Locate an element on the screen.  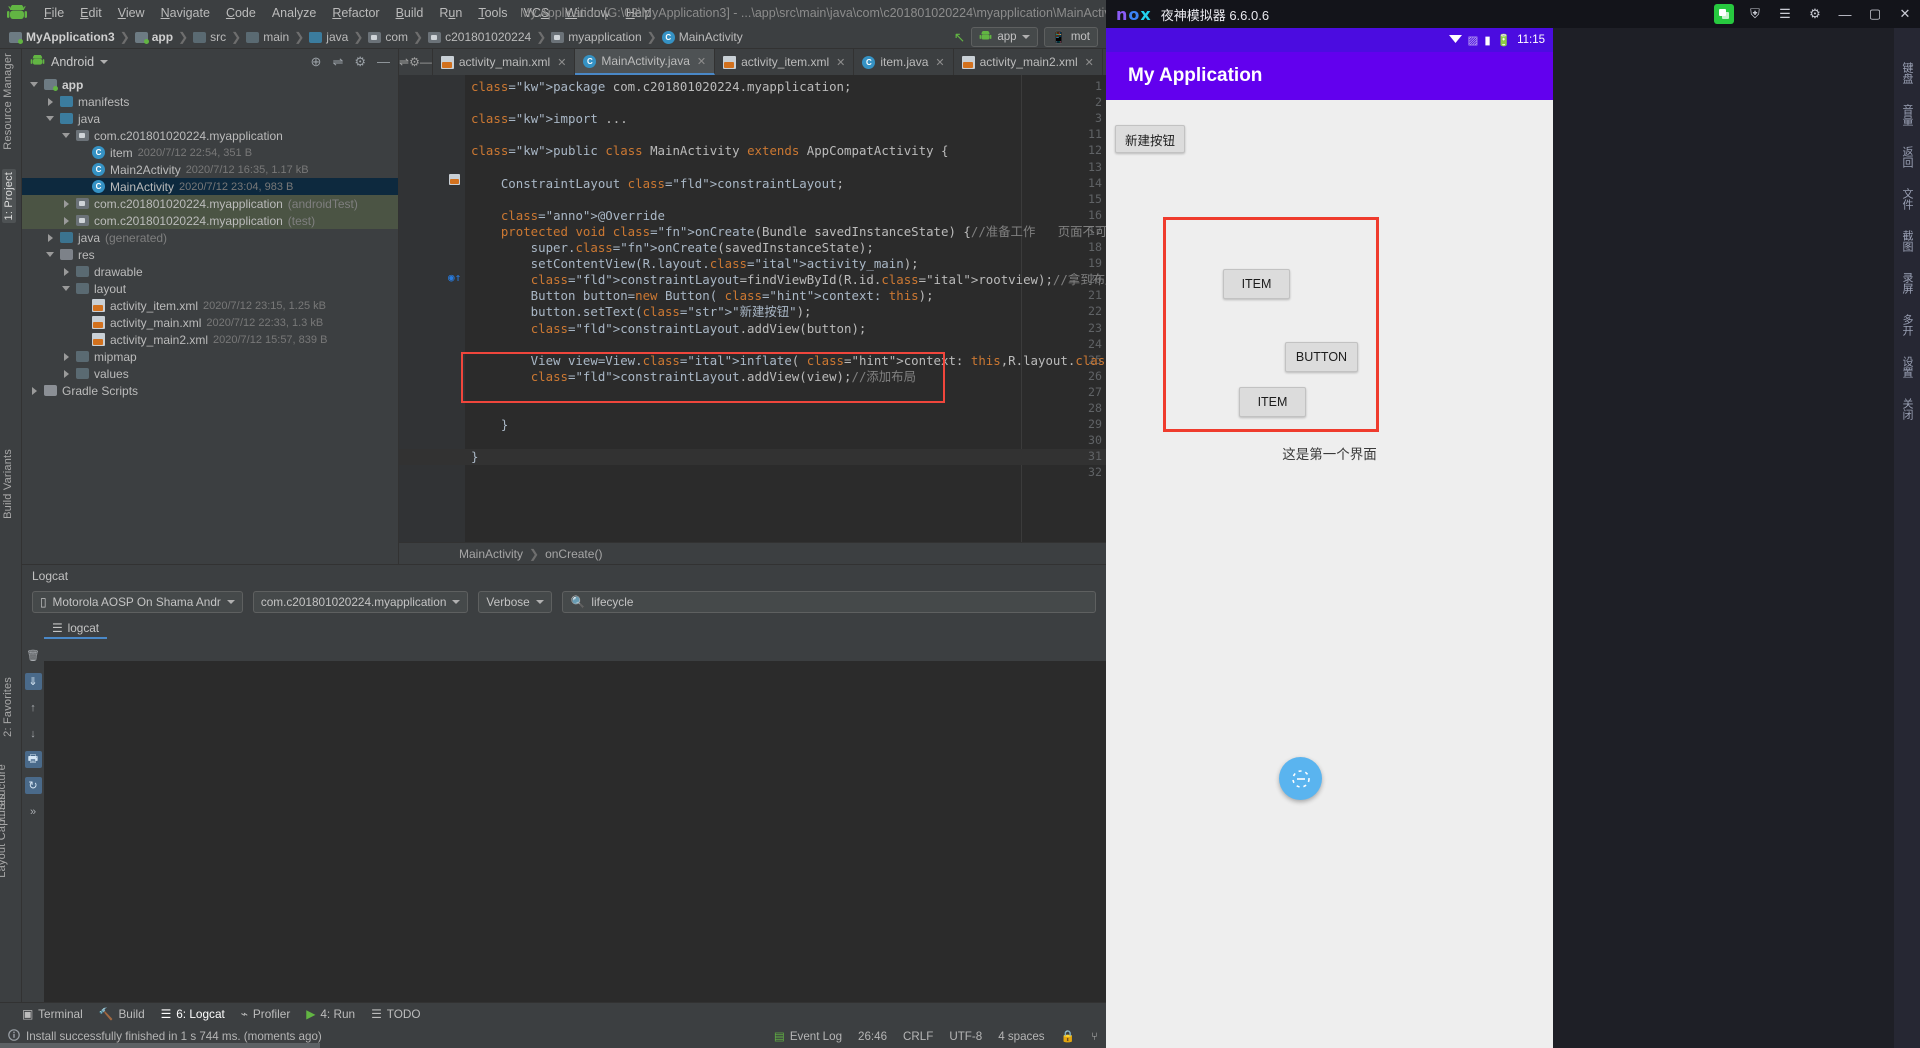
tree-node-java: java is located at coordinates (210, 118).